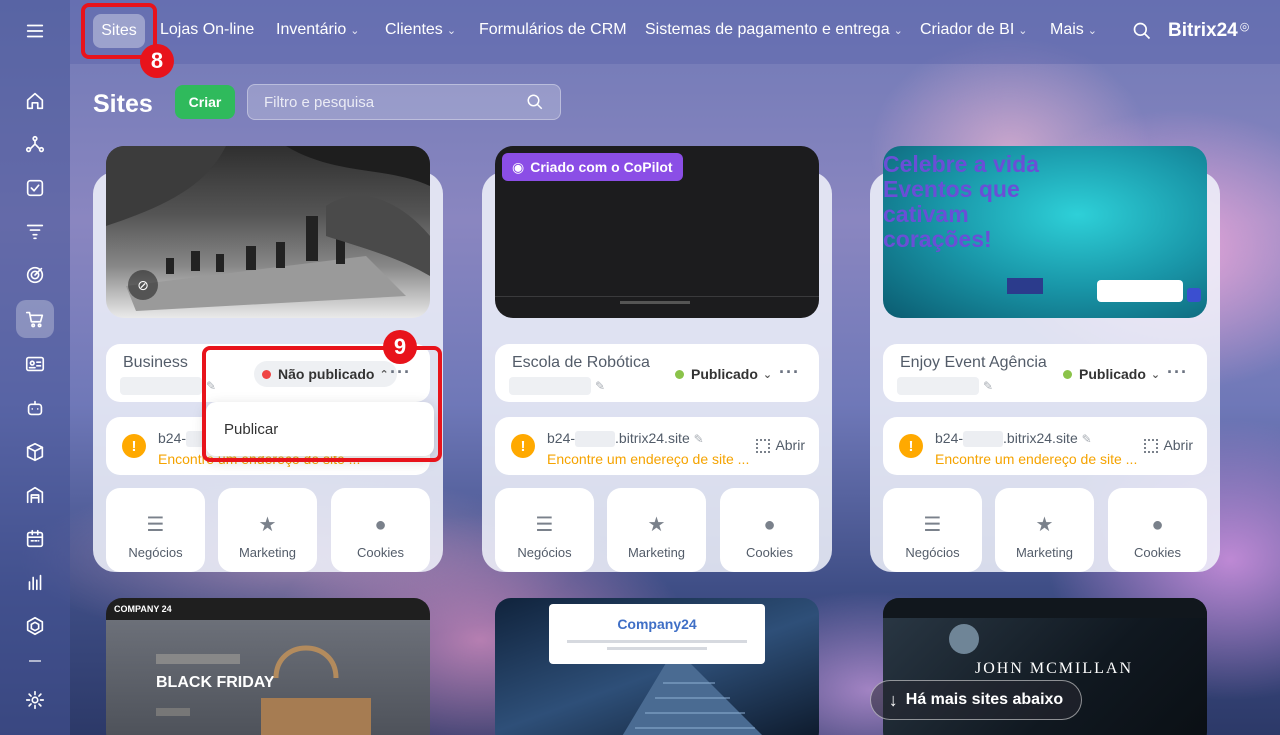 Image resolution: width=1280 pixels, height=735 pixels. Describe the element at coordinates (1209, 30) in the screenshot. I see `brand-logo: Bitrix24 ◎` at that location.